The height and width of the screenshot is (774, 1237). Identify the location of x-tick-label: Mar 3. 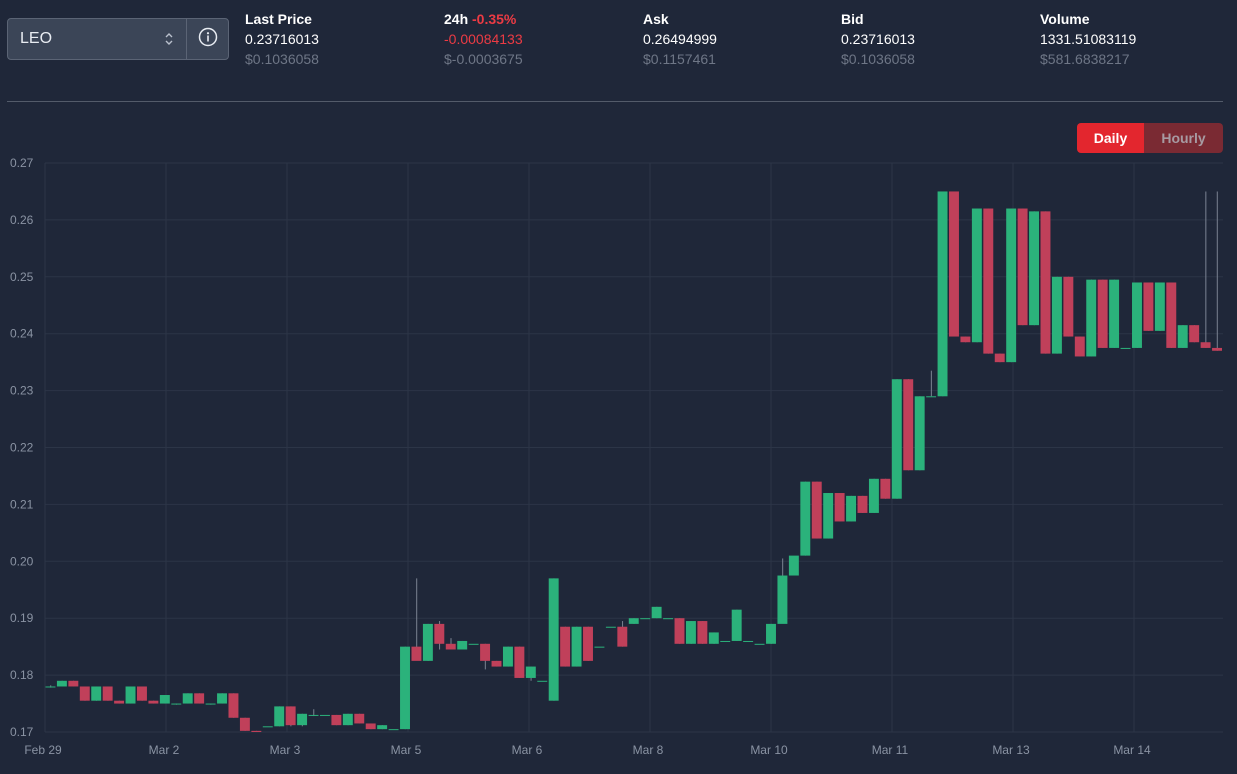
(285, 750).